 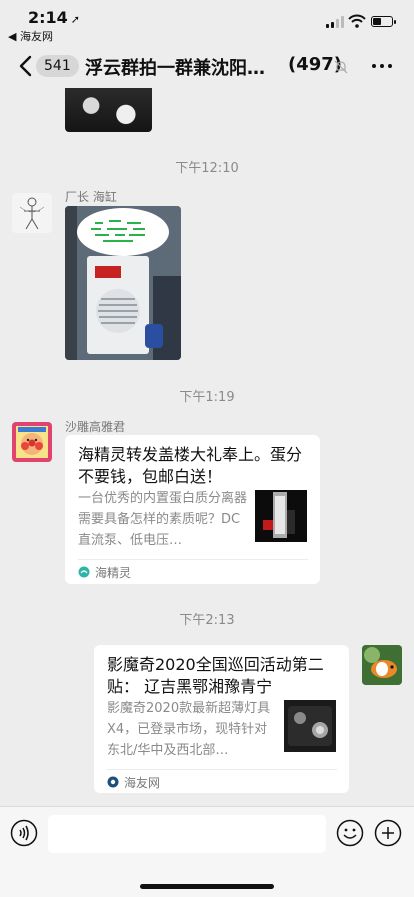 What do you see at coordinates (341, 67) in the screenshot?
I see `mute-bell-icon` at bounding box center [341, 67].